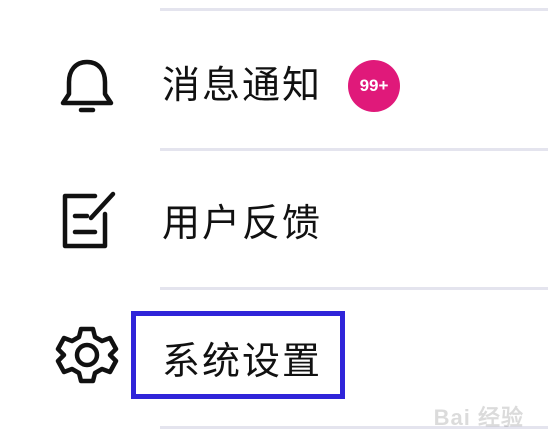  Describe the element at coordinates (238, 355) in the screenshot. I see `settings-highlight-box` at that location.